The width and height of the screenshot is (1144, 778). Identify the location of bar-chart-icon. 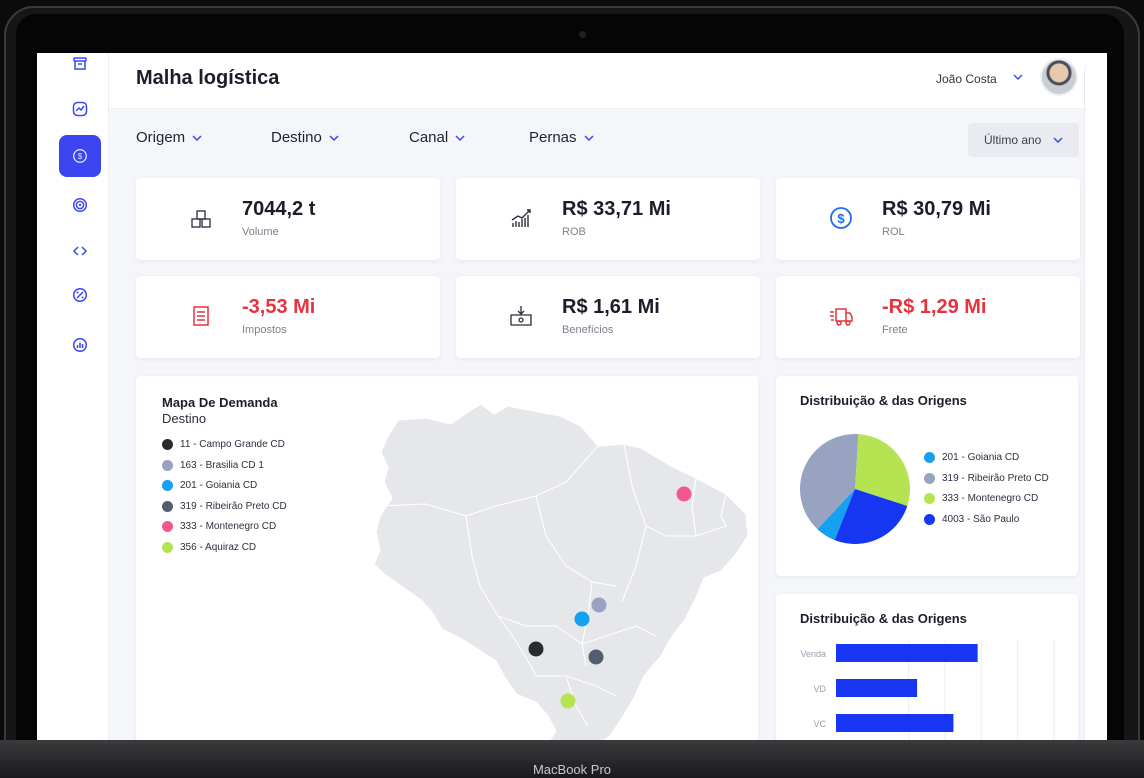
(80, 345).